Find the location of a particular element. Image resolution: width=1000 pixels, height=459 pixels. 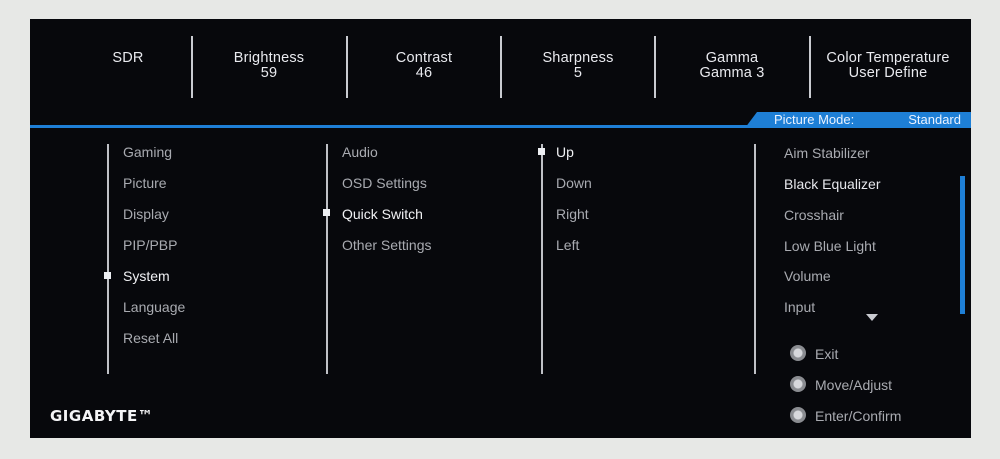

scrollbar is located at coordinates (962, 245).